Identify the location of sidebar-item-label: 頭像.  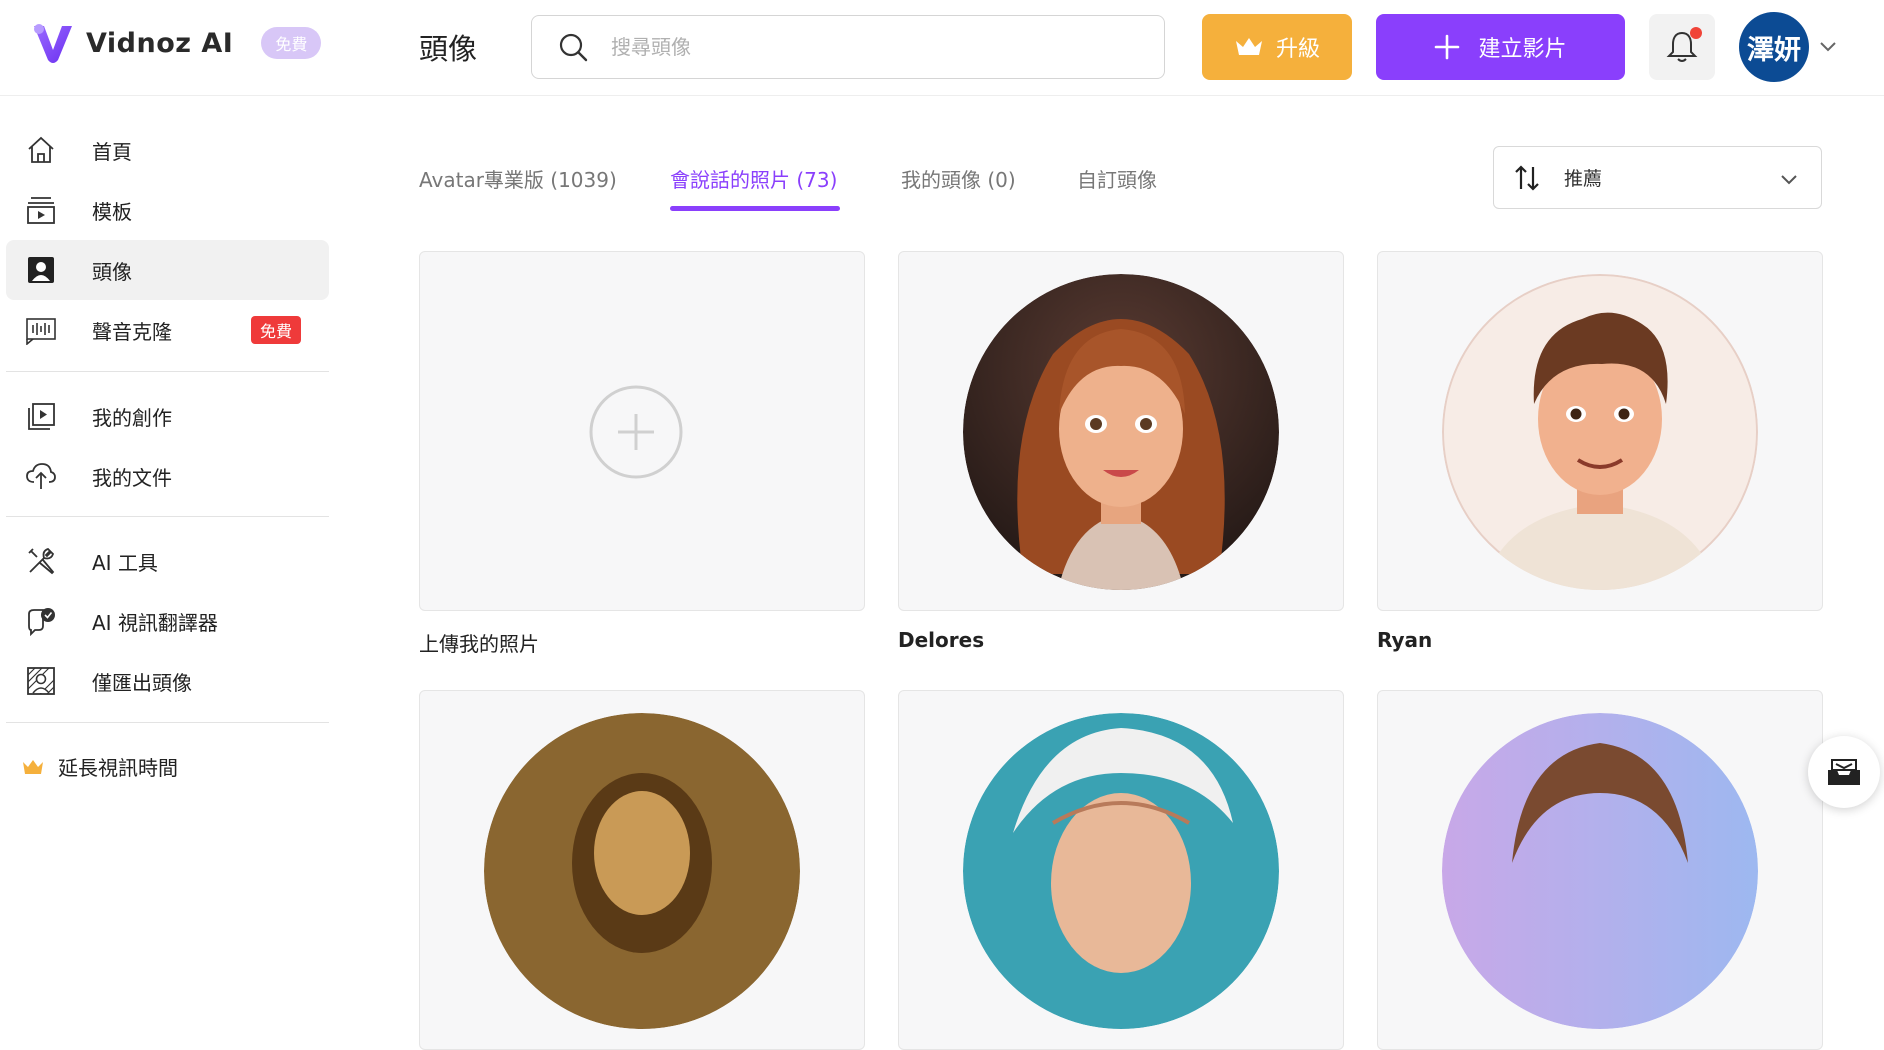
(112, 271).